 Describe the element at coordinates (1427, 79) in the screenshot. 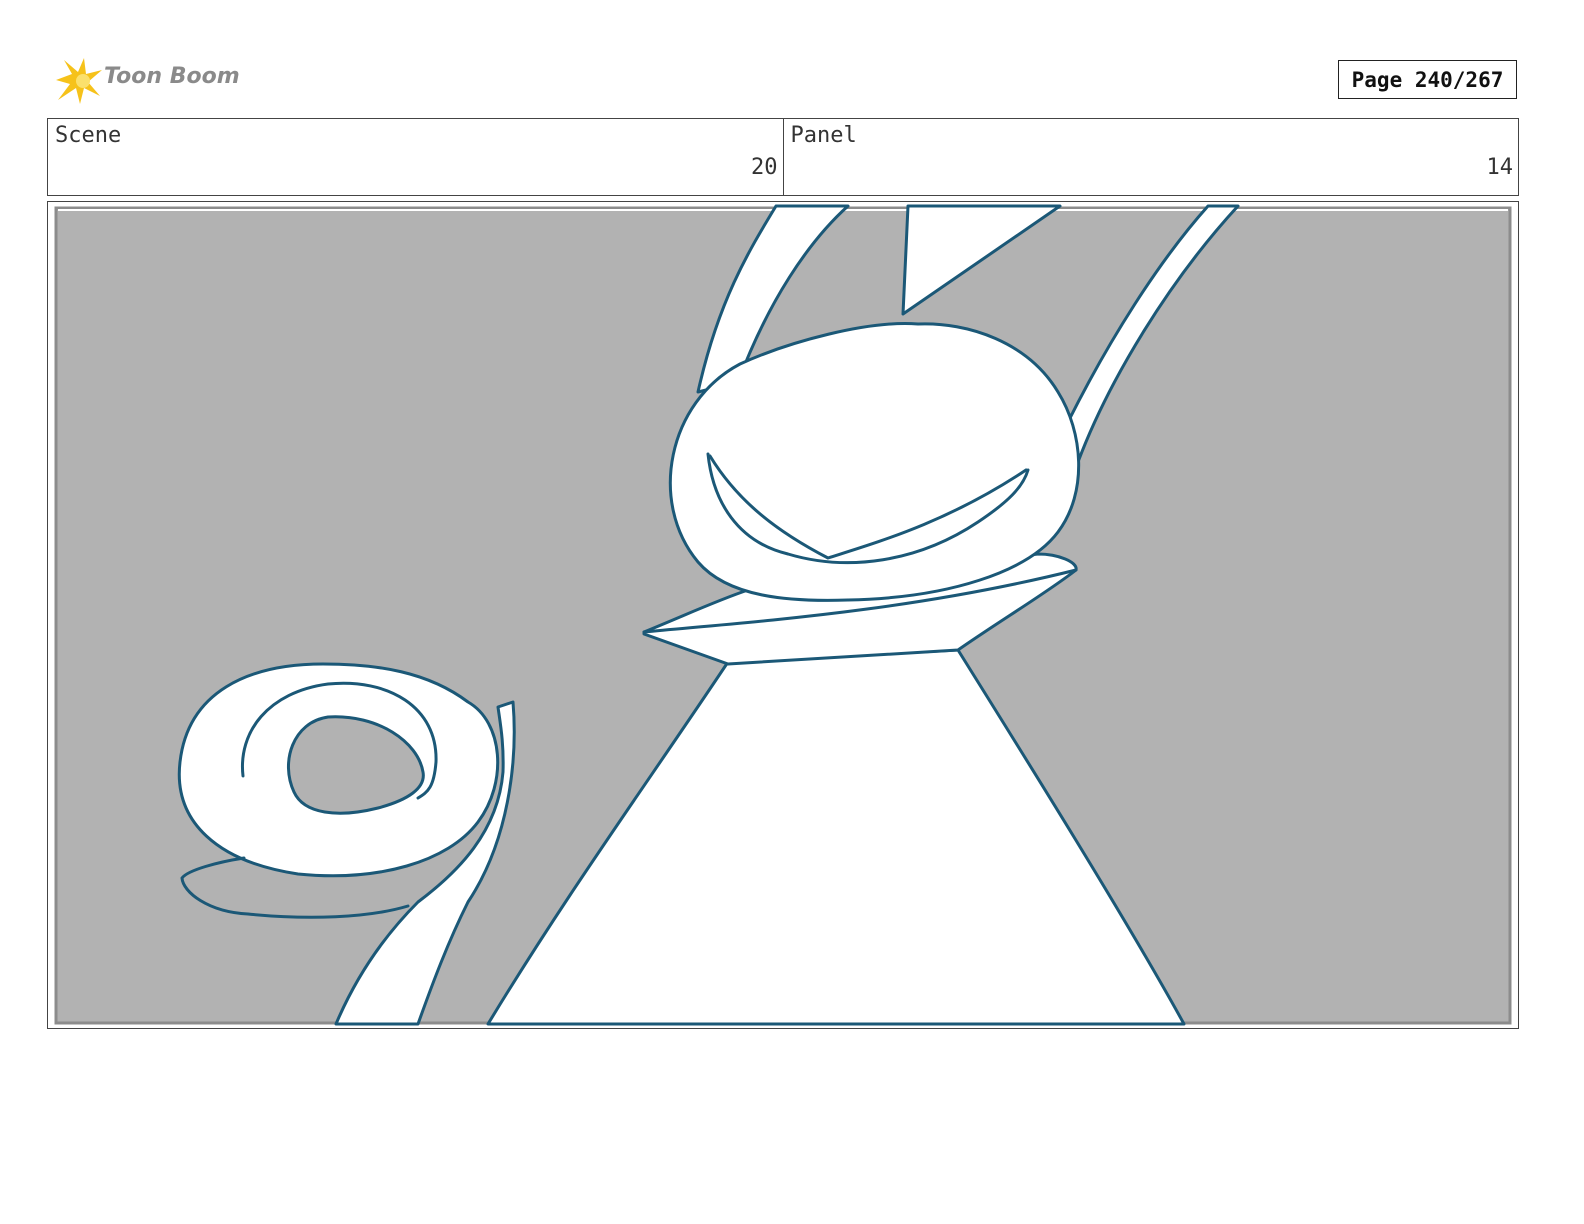

I see `page-number: Page 240/267` at that location.